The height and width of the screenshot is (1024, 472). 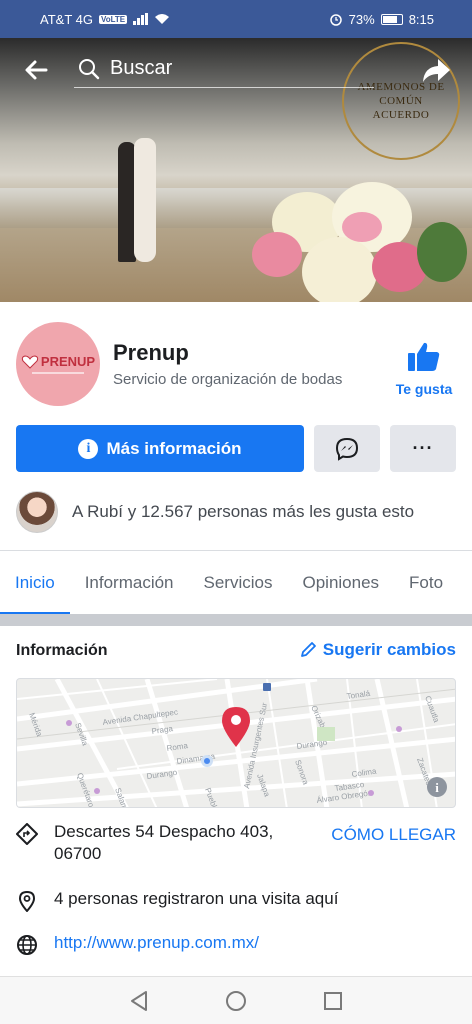 What do you see at coordinates (30, 361) in the screenshot?
I see `heart-icon` at bounding box center [30, 361].